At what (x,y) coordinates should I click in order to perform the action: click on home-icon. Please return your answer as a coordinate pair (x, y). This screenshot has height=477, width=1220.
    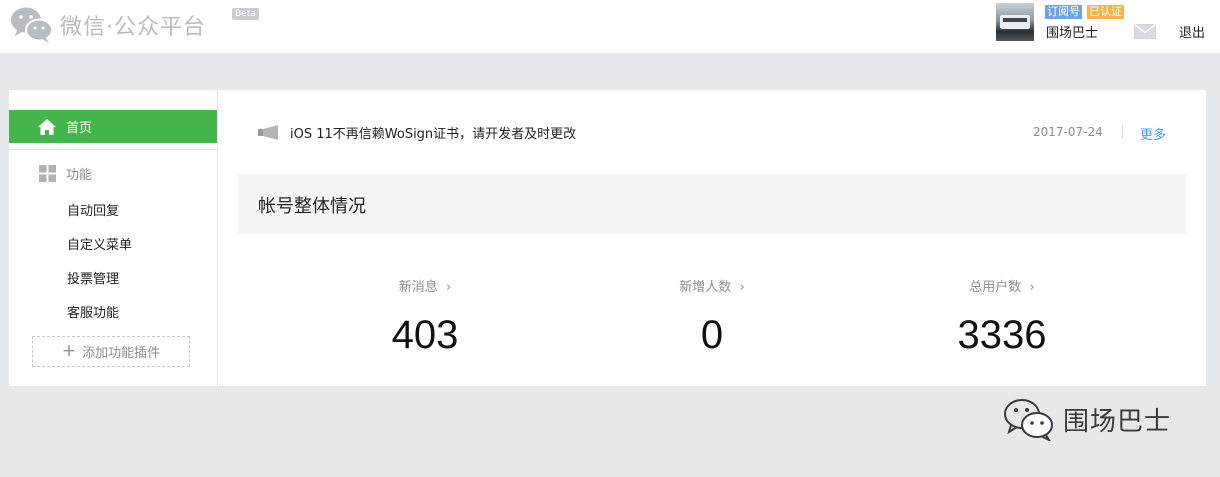
    Looking at the image, I should click on (47, 126).